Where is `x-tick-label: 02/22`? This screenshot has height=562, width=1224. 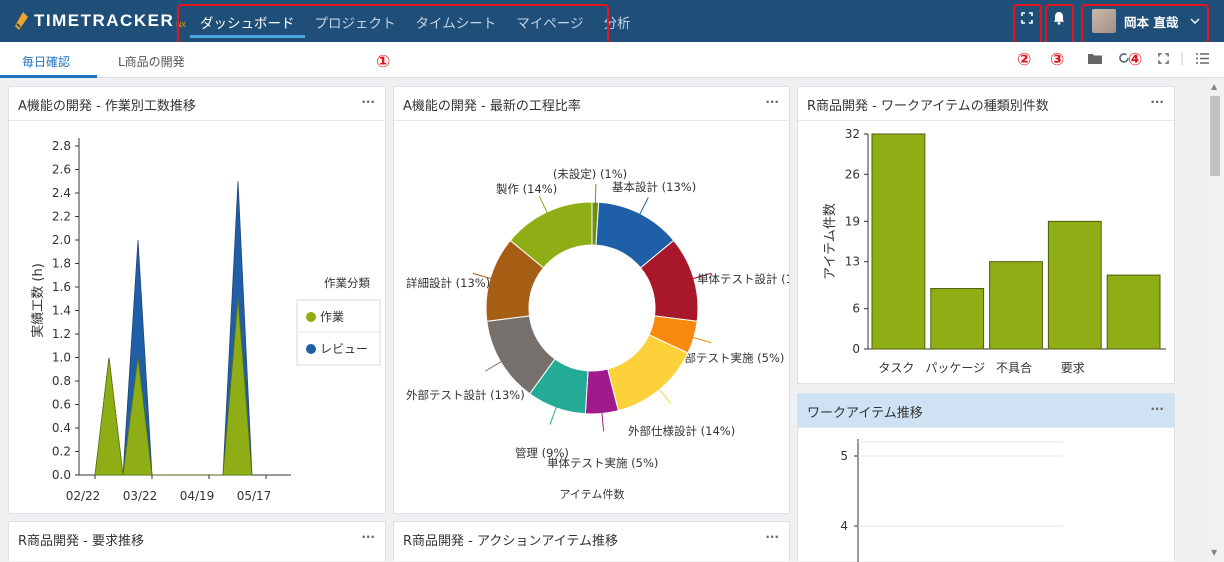
x-tick-label: 02/22 is located at coordinates (83, 496).